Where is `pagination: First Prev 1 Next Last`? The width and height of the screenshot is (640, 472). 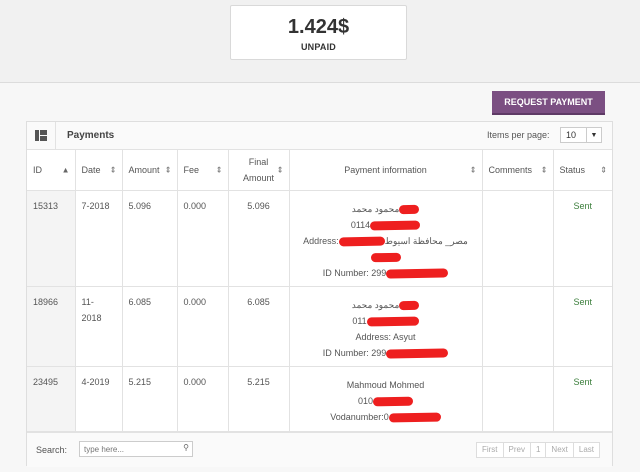
pagination: First Prev 1 Next Last is located at coordinates (537, 450).